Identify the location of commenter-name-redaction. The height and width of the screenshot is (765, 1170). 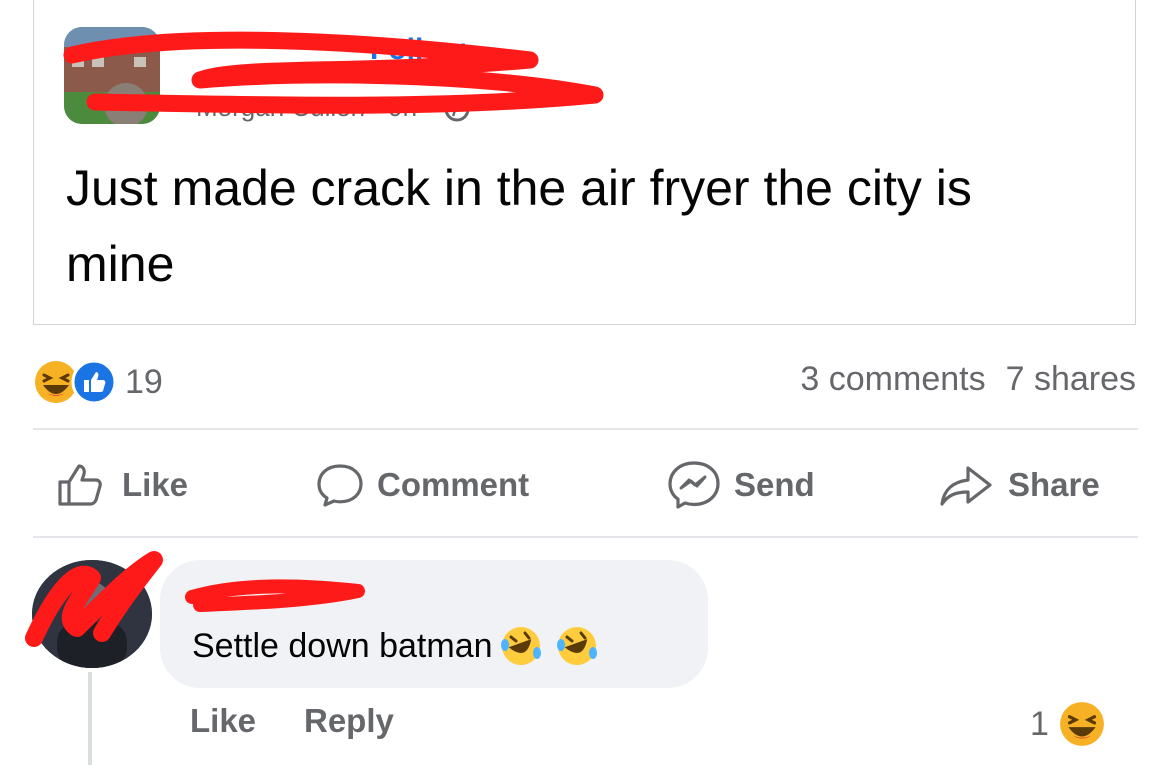
(275, 595).